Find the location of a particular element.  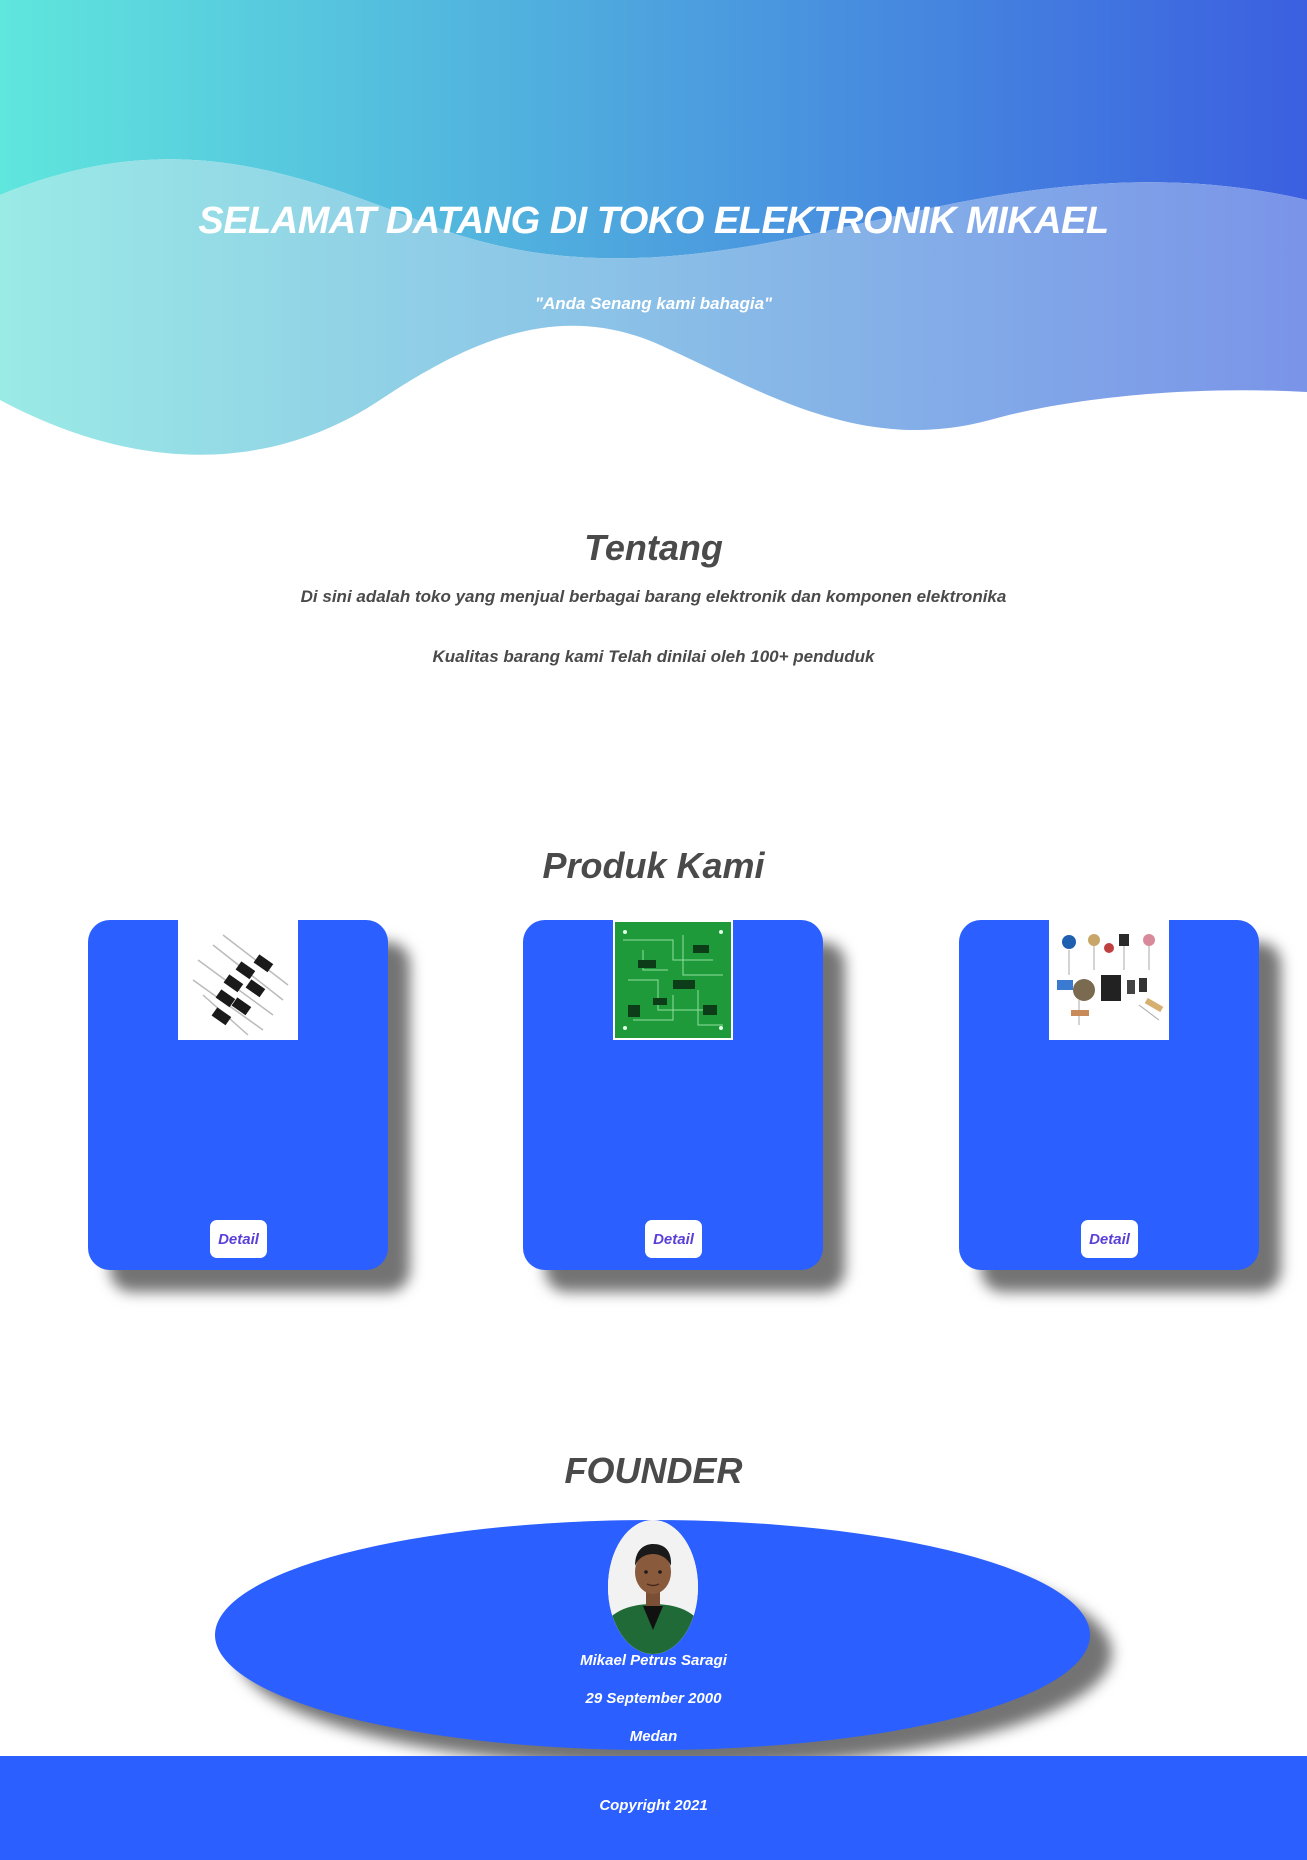

hero-tagline: "Anda Senang kami bahagia" is located at coordinates (653, 303).